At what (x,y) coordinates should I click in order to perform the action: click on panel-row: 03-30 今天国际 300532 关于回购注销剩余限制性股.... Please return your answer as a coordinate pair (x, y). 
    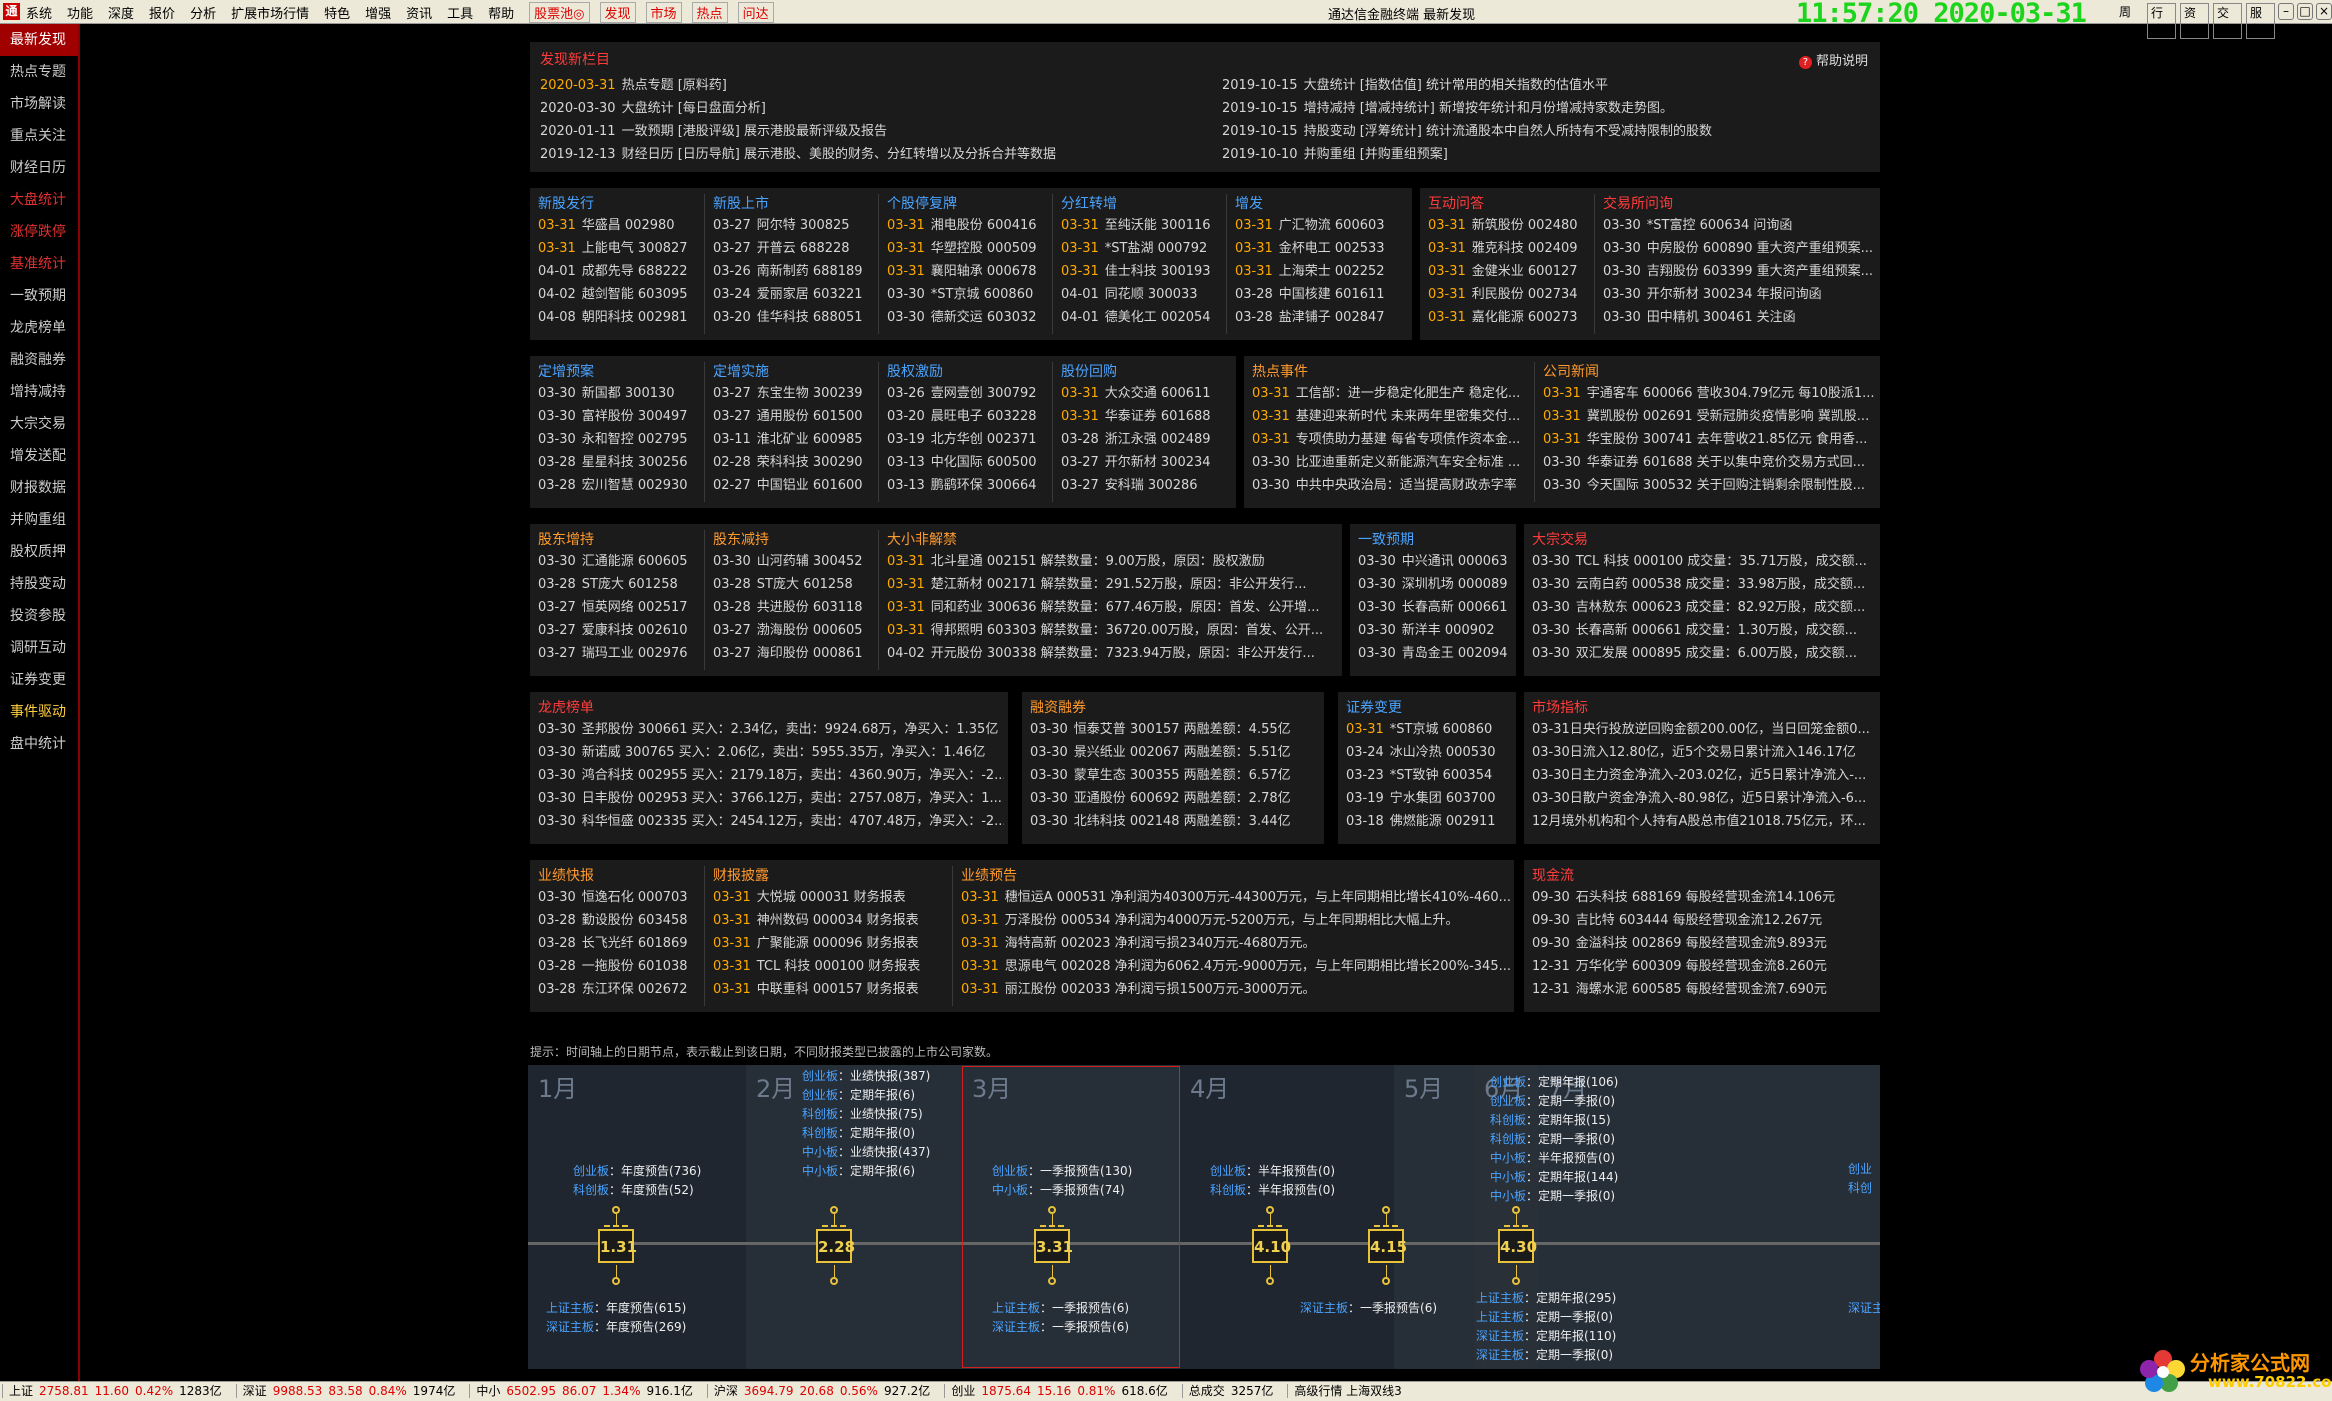
    Looking at the image, I should click on (1709, 485).